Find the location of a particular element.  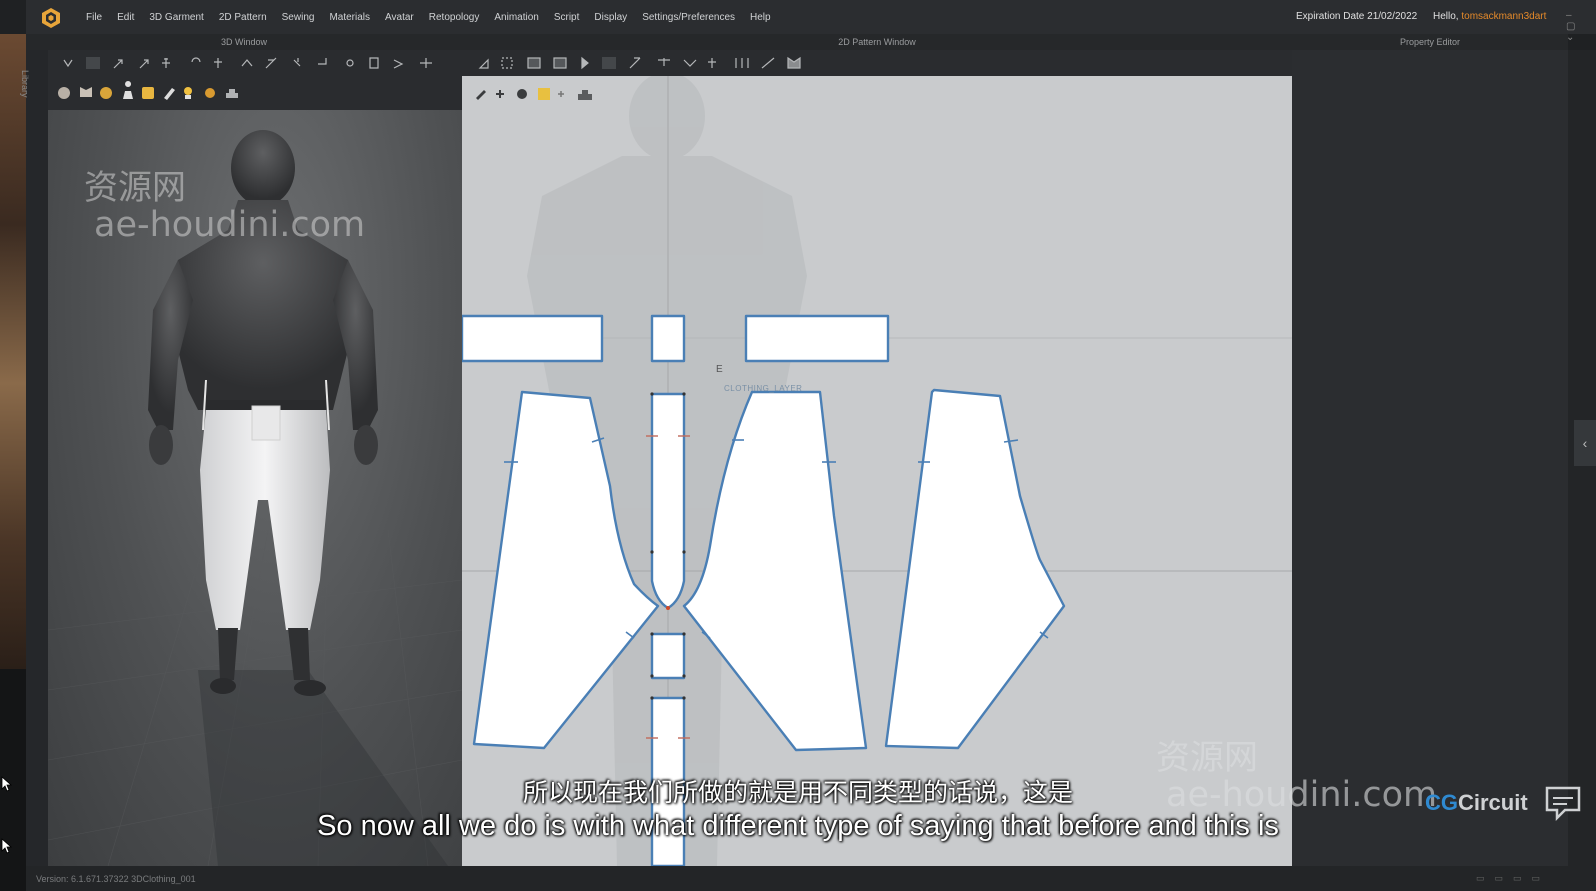

toolbar-2d-tools is located at coordinates (877, 63).